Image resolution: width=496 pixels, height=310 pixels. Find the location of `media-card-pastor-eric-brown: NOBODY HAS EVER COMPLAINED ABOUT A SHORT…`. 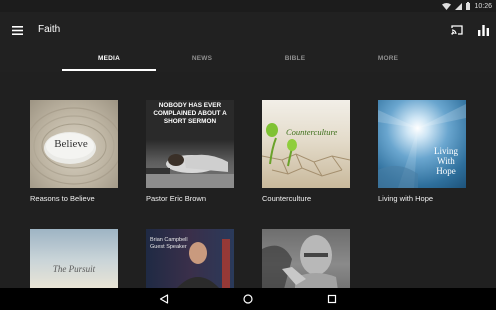

media-card-pastor-eric-brown: NOBODY HAS EVER COMPLAINED ABOUT A SHORT… is located at coordinates (190, 151).